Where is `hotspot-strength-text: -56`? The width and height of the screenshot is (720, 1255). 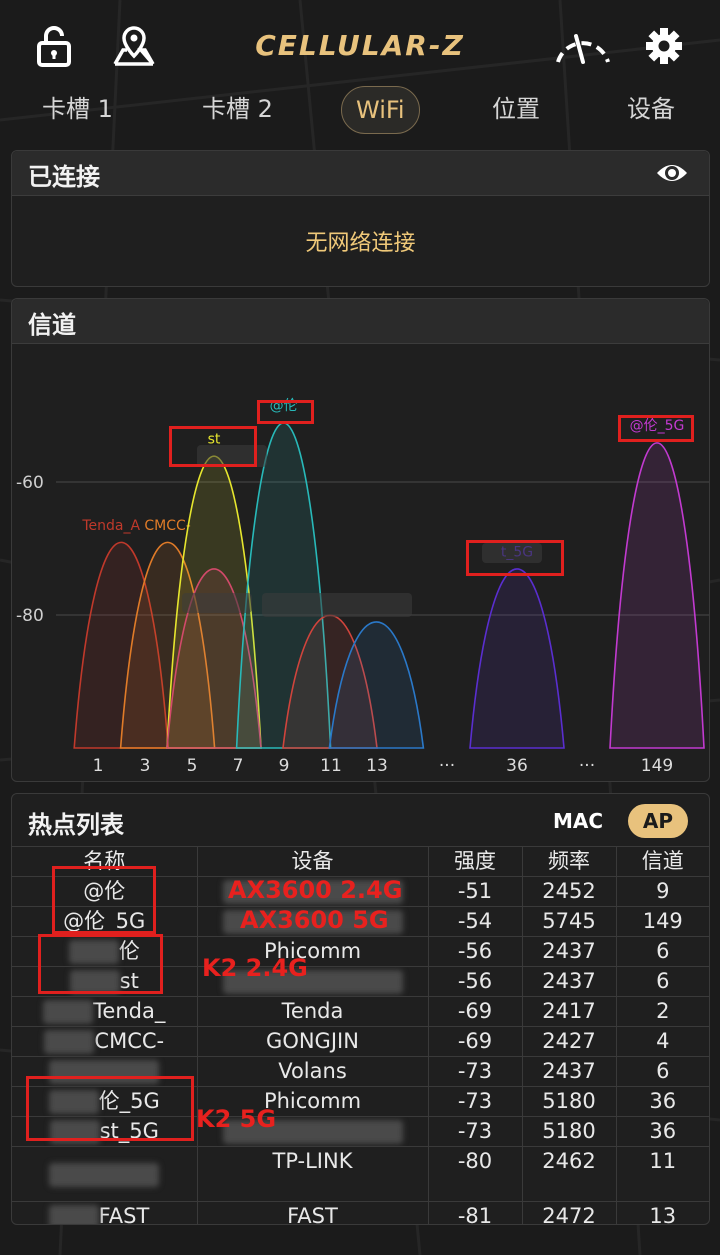 hotspot-strength-text: -56 is located at coordinates (475, 981).